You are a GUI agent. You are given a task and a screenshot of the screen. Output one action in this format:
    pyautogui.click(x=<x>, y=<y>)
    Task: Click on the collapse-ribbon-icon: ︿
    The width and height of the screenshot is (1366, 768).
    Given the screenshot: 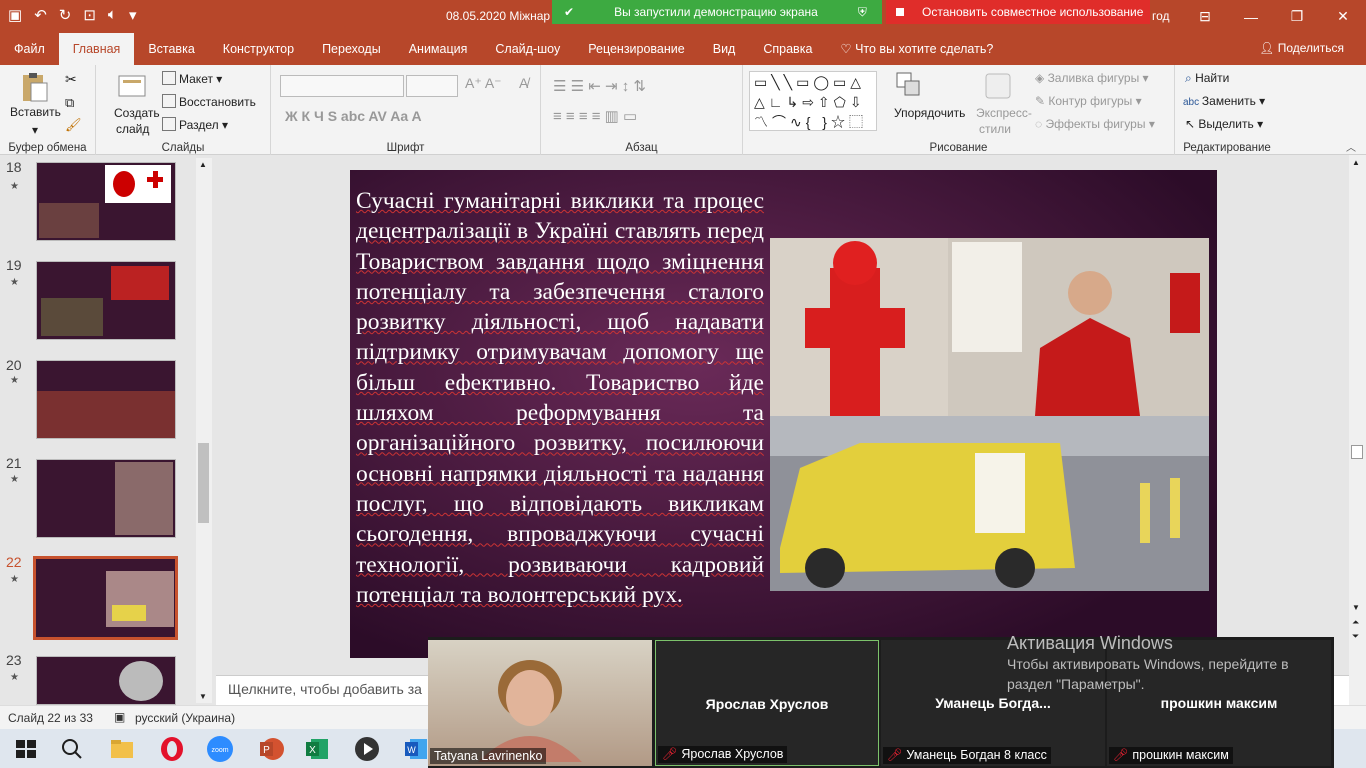 What is the action you would take?
    pyautogui.click(x=1351, y=146)
    